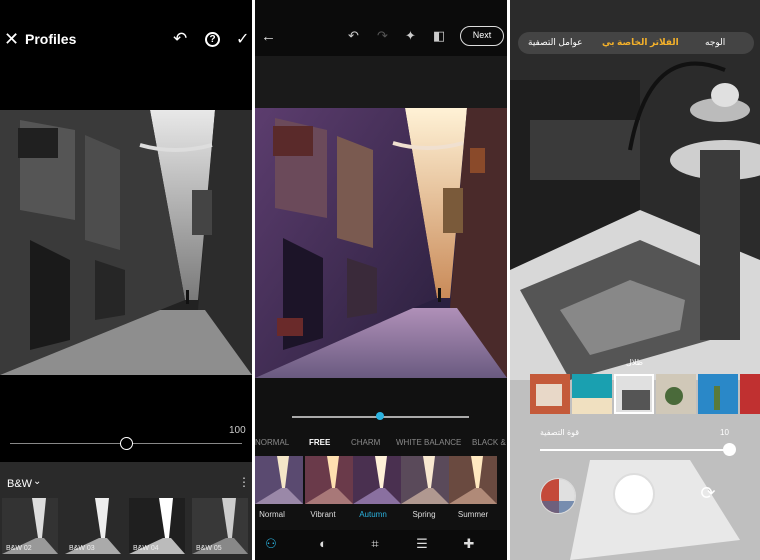  What do you see at coordinates (380, 416) in the screenshot?
I see `intensity-slider-handle` at bounding box center [380, 416].